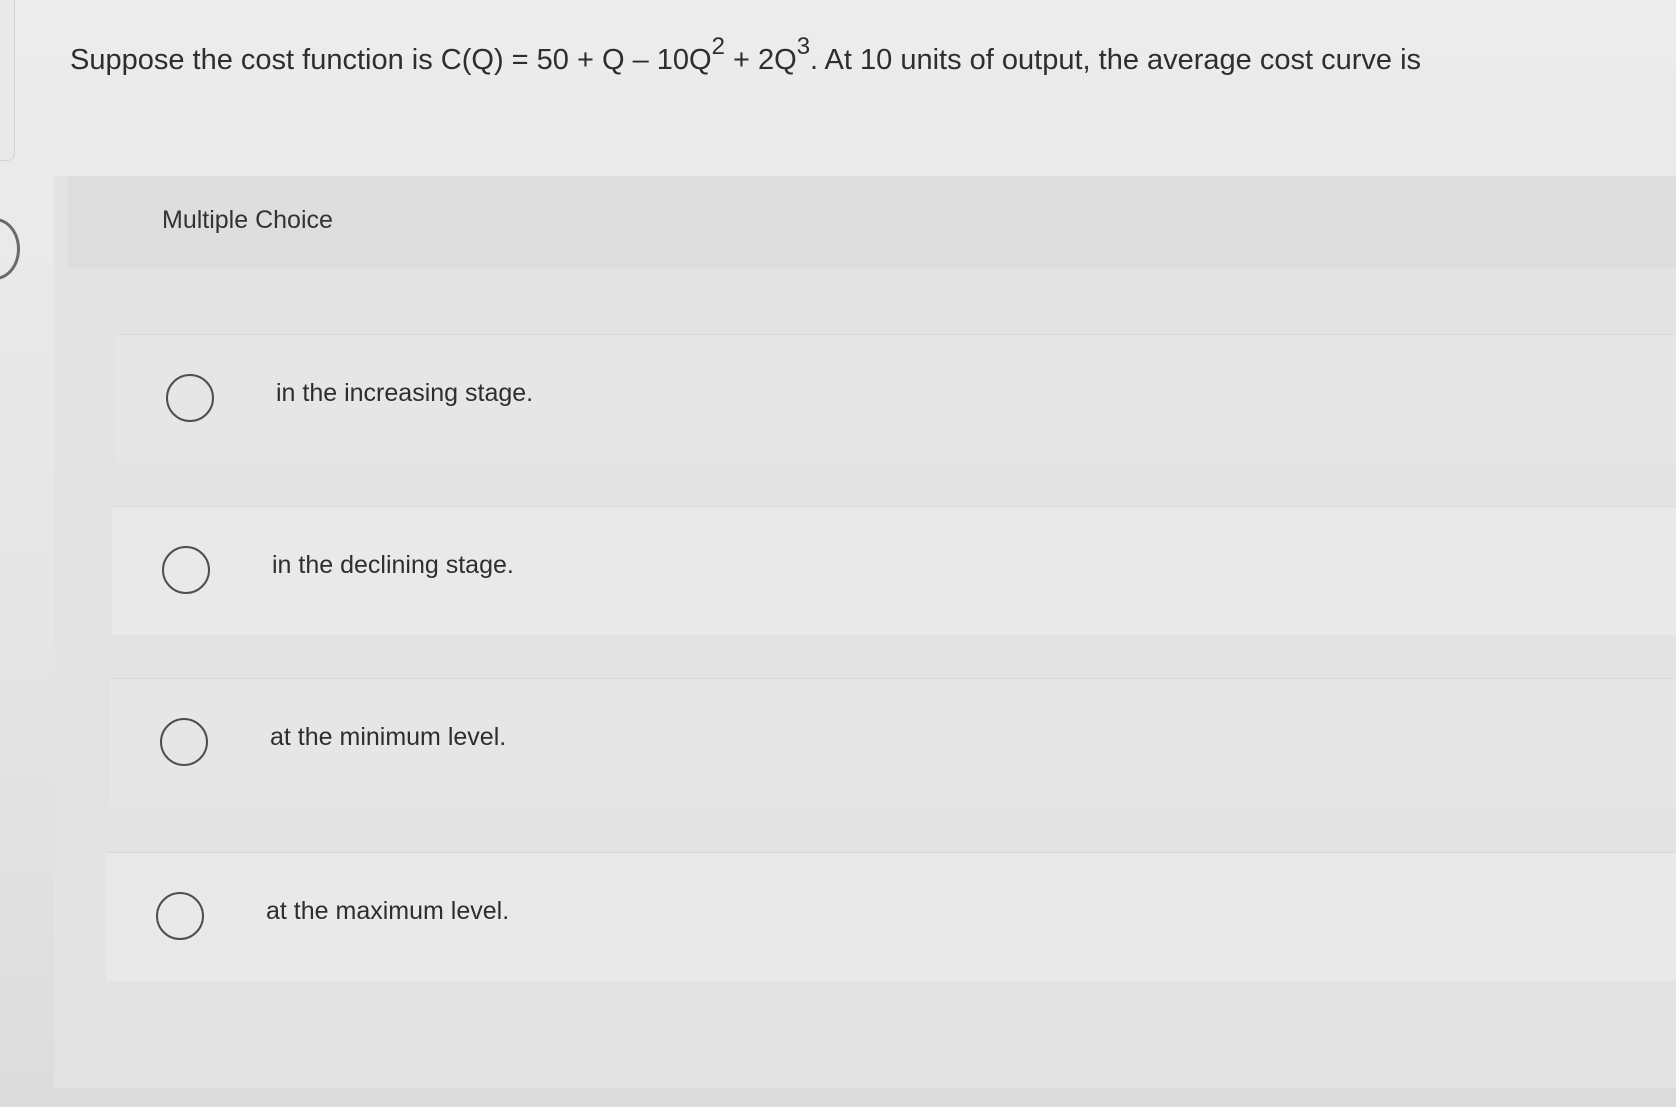 This screenshot has width=1676, height=1107. Describe the element at coordinates (7, 80) in the screenshot. I see `left-panel-edge` at that location.